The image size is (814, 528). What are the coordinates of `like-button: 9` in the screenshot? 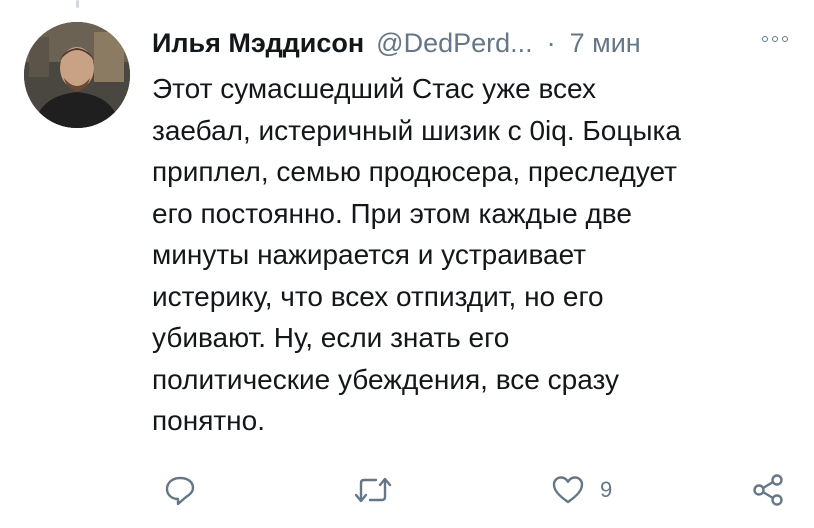 It's located at (581, 490).